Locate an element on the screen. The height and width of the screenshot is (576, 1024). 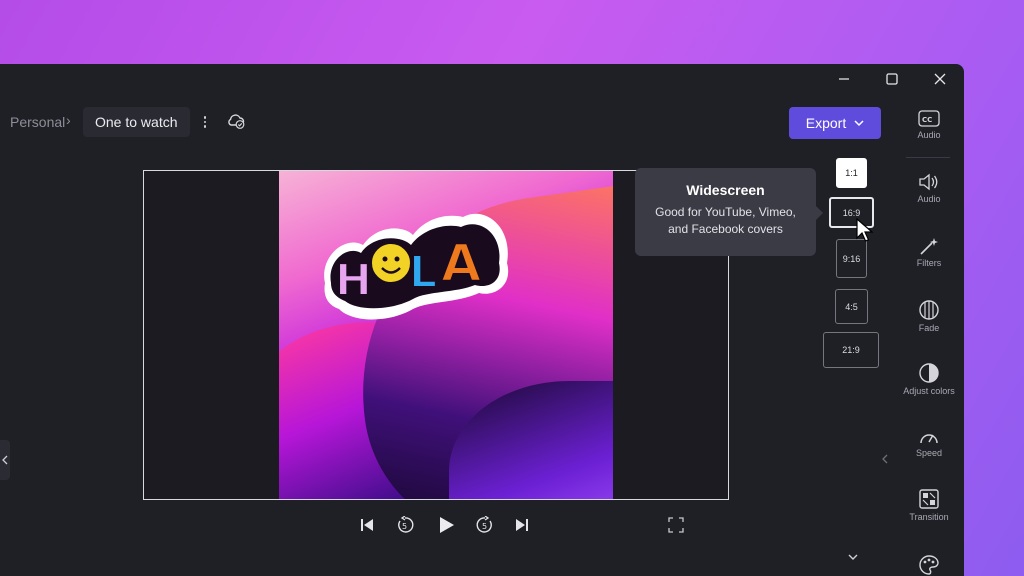
svg-text: CC is located at coordinates (927, 120).